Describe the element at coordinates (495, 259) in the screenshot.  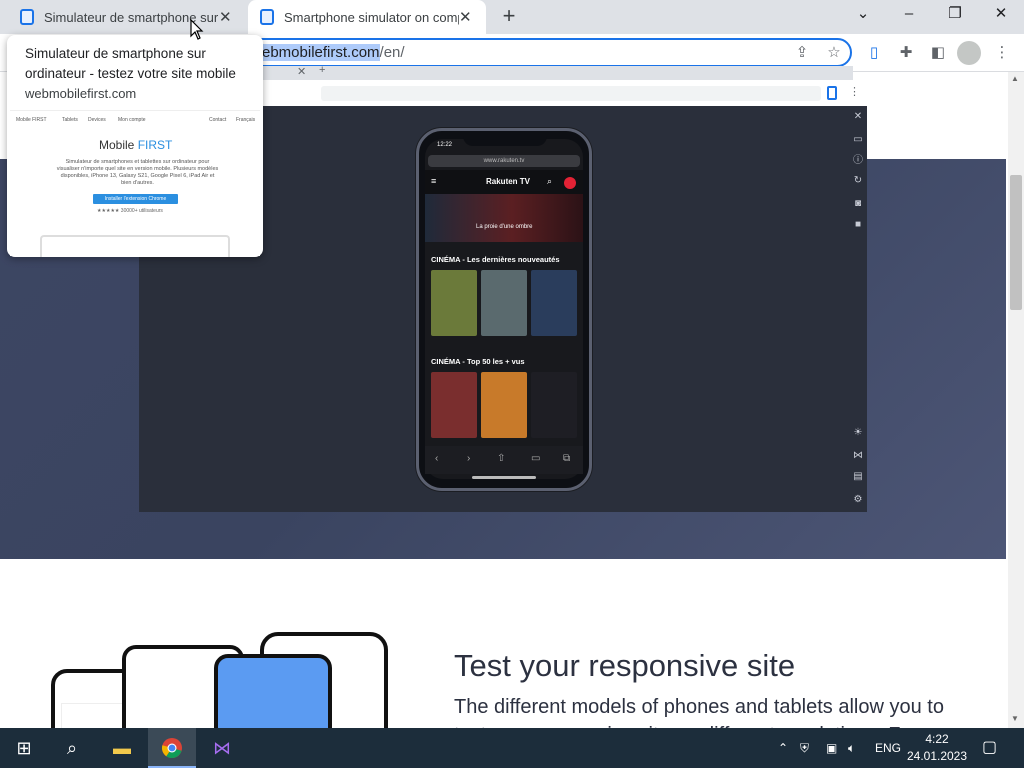
I see `phone-section-title: CINÉMA - Les dernières nouveautés` at that location.